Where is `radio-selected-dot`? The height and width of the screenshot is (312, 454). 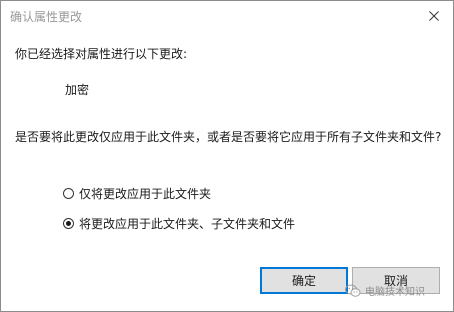
radio-selected-dot is located at coordinates (68, 223).